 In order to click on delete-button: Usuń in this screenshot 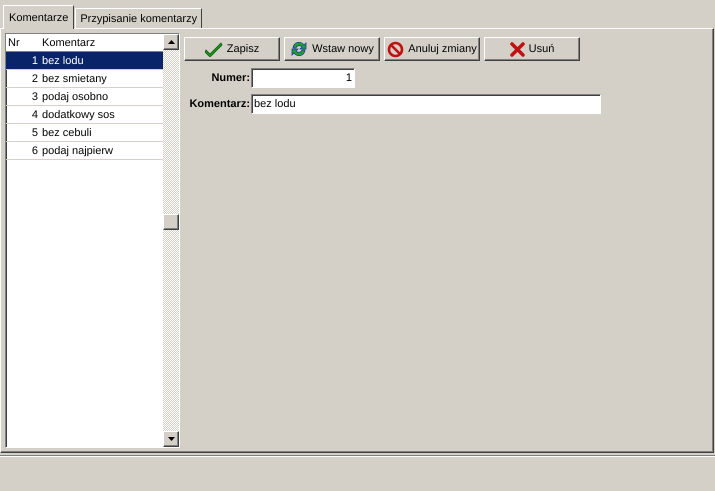, I will do `click(532, 49)`.